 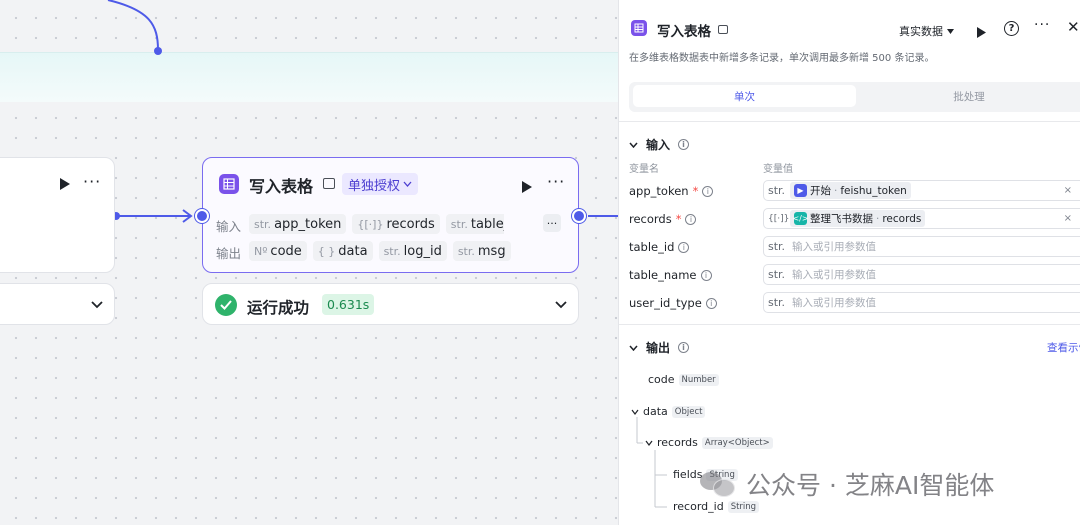 What do you see at coordinates (1063, 347) in the screenshot?
I see `view-example-link: 查看示例` at bounding box center [1063, 347].